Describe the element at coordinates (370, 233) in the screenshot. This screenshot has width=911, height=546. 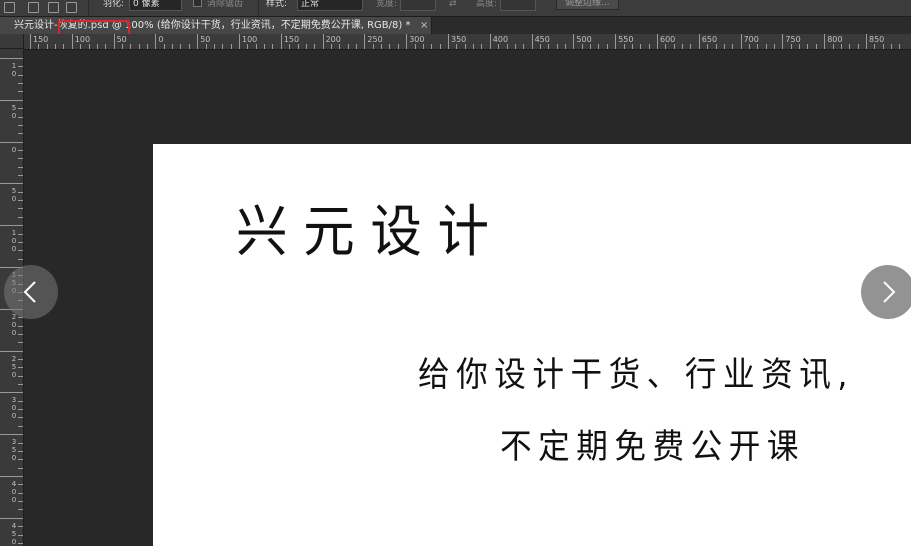
I see `canvas-heading-text: 兴元设计` at that location.